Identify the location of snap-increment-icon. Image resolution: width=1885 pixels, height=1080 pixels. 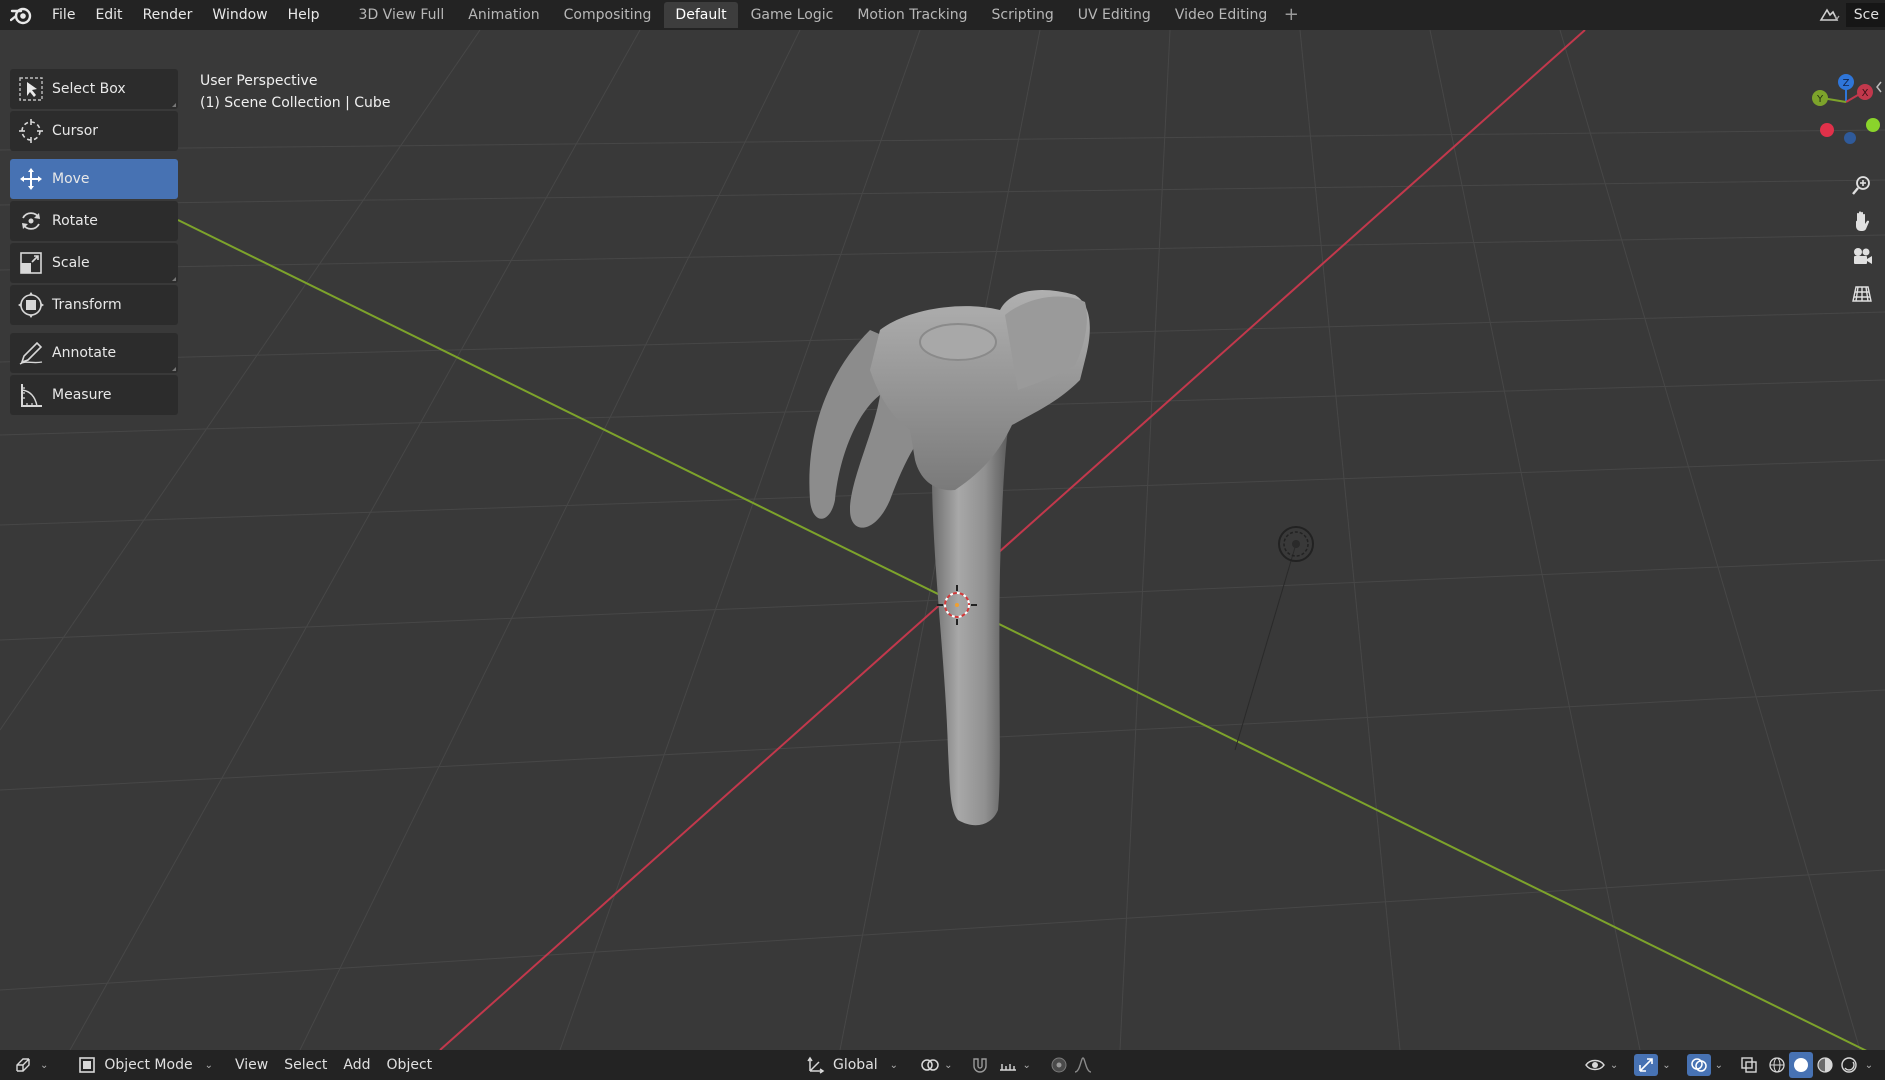
(1008, 1067).